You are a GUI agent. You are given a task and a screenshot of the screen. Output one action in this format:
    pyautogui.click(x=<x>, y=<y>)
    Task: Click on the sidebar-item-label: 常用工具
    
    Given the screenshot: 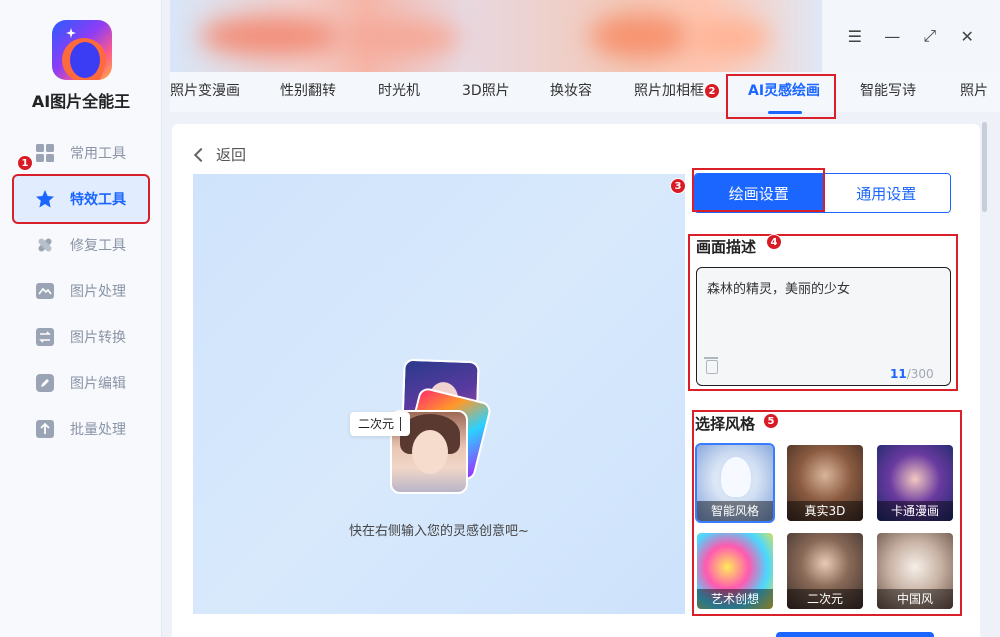 What is the action you would take?
    pyautogui.click(x=98, y=154)
    